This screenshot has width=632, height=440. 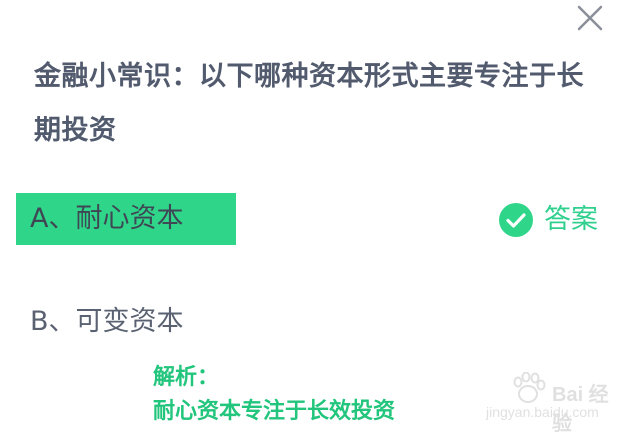 What do you see at coordinates (516, 220) in the screenshot?
I see `check-circle-icon` at bounding box center [516, 220].